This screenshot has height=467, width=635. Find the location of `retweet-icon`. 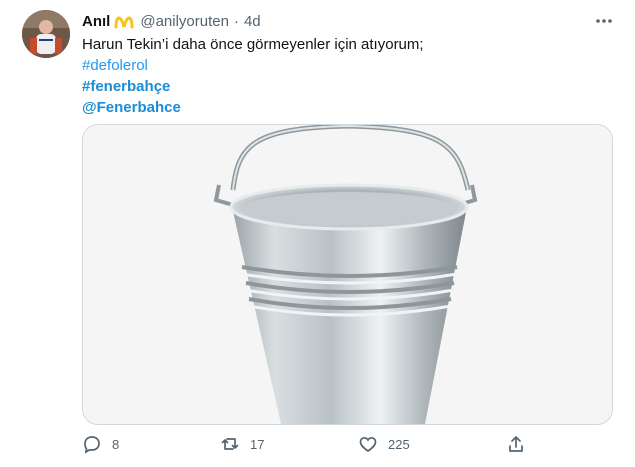

retweet-icon is located at coordinates (230, 444).